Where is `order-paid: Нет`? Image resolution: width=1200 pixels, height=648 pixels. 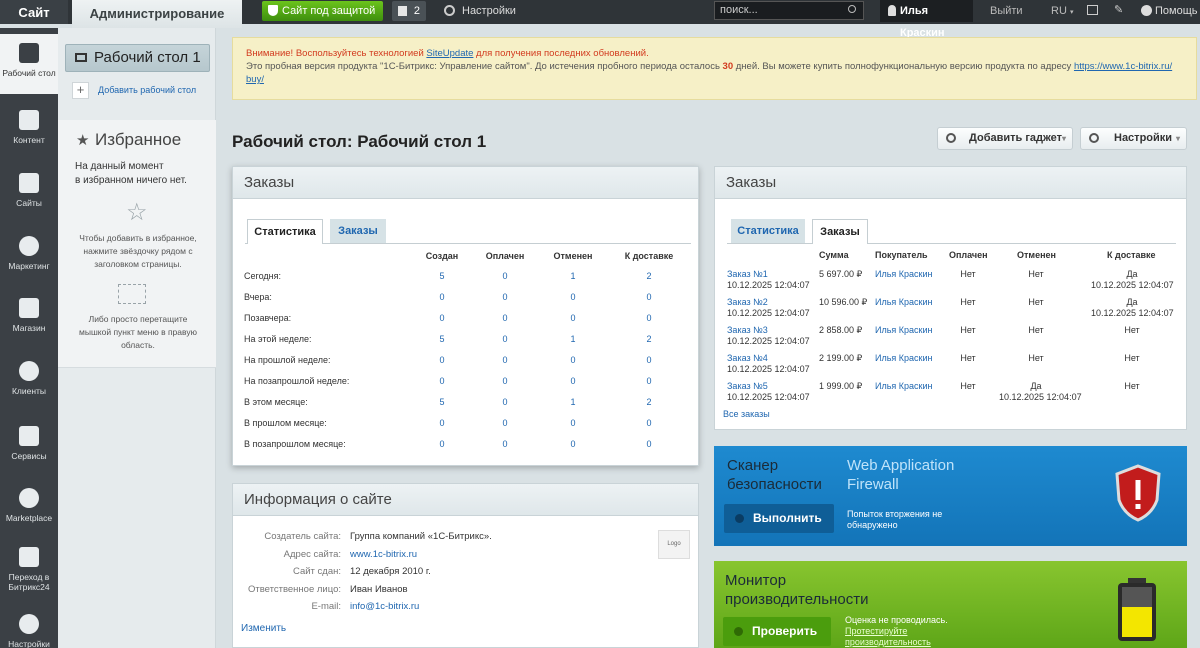
order-paid: Нет is located at coordinates (968, 386).